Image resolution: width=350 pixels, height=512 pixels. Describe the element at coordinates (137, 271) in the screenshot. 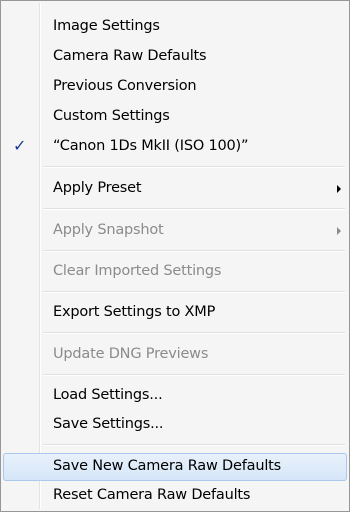

I see `menu-item-label: Clear Imported Settings` at that location.